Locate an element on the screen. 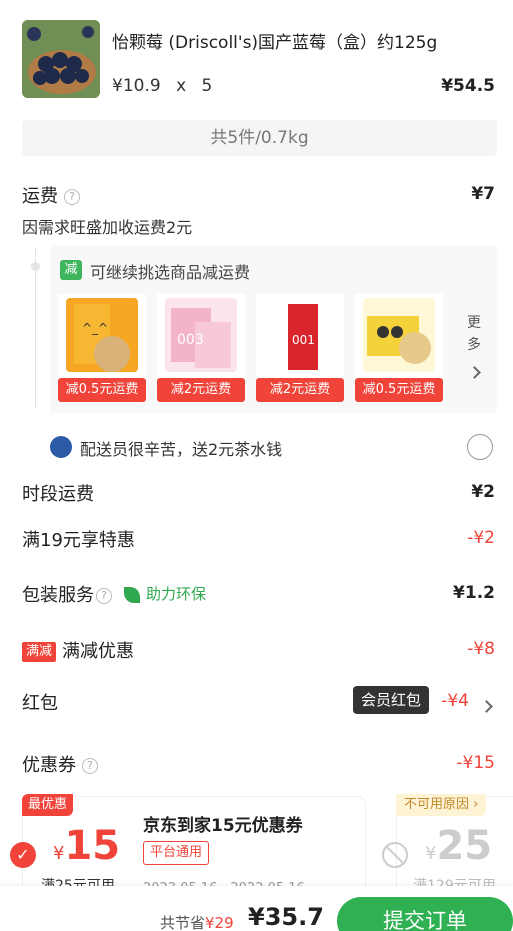  more-char-1: 更 is located at coordinates (474, 323).